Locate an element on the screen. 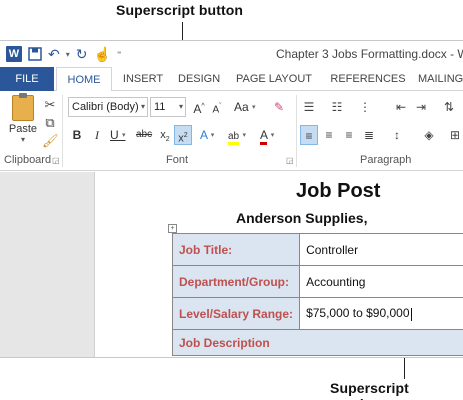 The height and width of the screenshot is (400, 463). salary-range-text: $75,000 to $90,000 is located at coordinates (358, 313).